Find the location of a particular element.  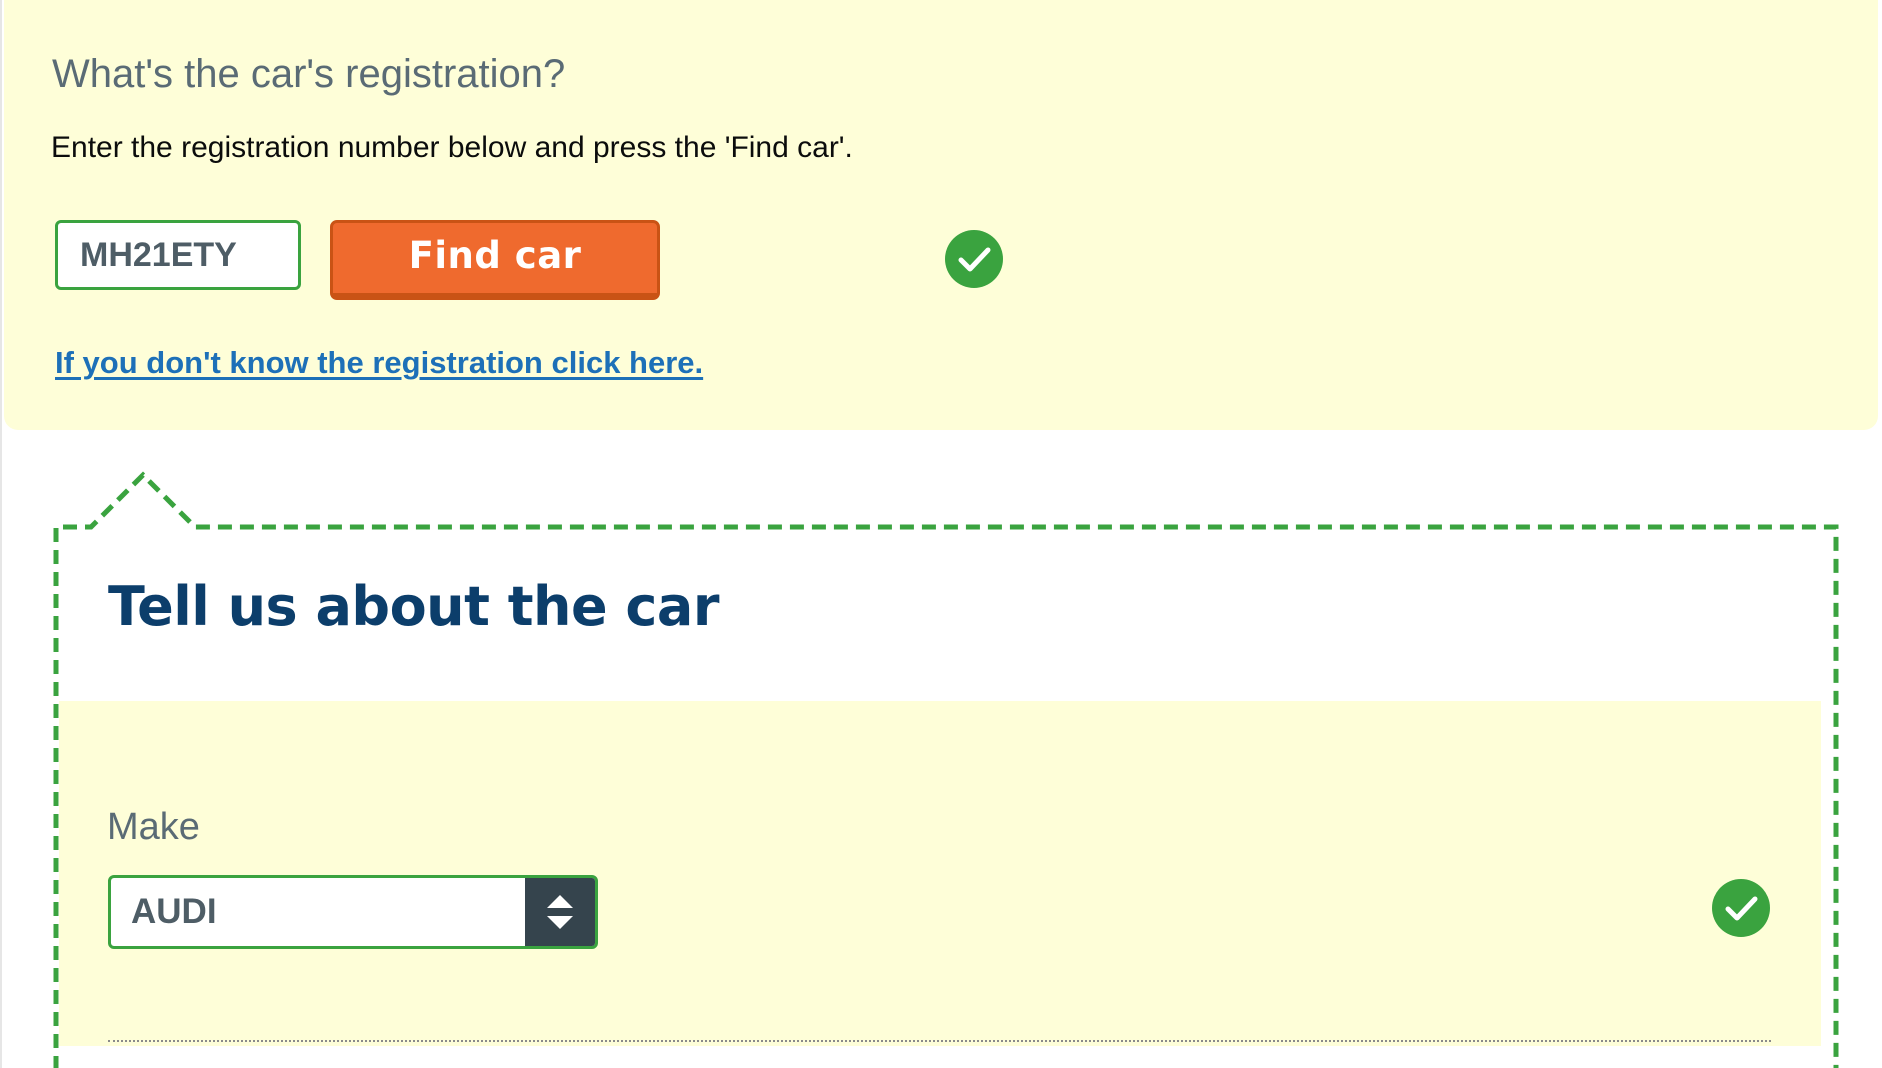

make-select: AUDI is located at coordinates (353, 912).